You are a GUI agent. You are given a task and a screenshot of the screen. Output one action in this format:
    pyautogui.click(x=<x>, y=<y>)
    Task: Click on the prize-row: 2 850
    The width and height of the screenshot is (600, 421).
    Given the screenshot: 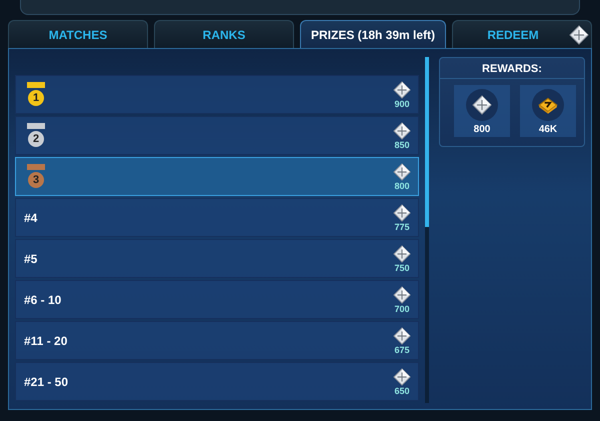 What is the action you would take?
    pyautogui.click(x=217, y=135)
    